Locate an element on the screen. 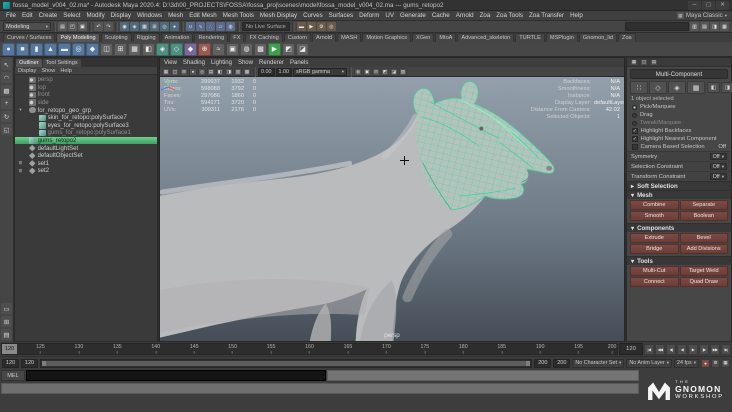 The width and height of the screenshot is (732, 412). outliner-menu-item: Display is located at coordinates (27, 71).